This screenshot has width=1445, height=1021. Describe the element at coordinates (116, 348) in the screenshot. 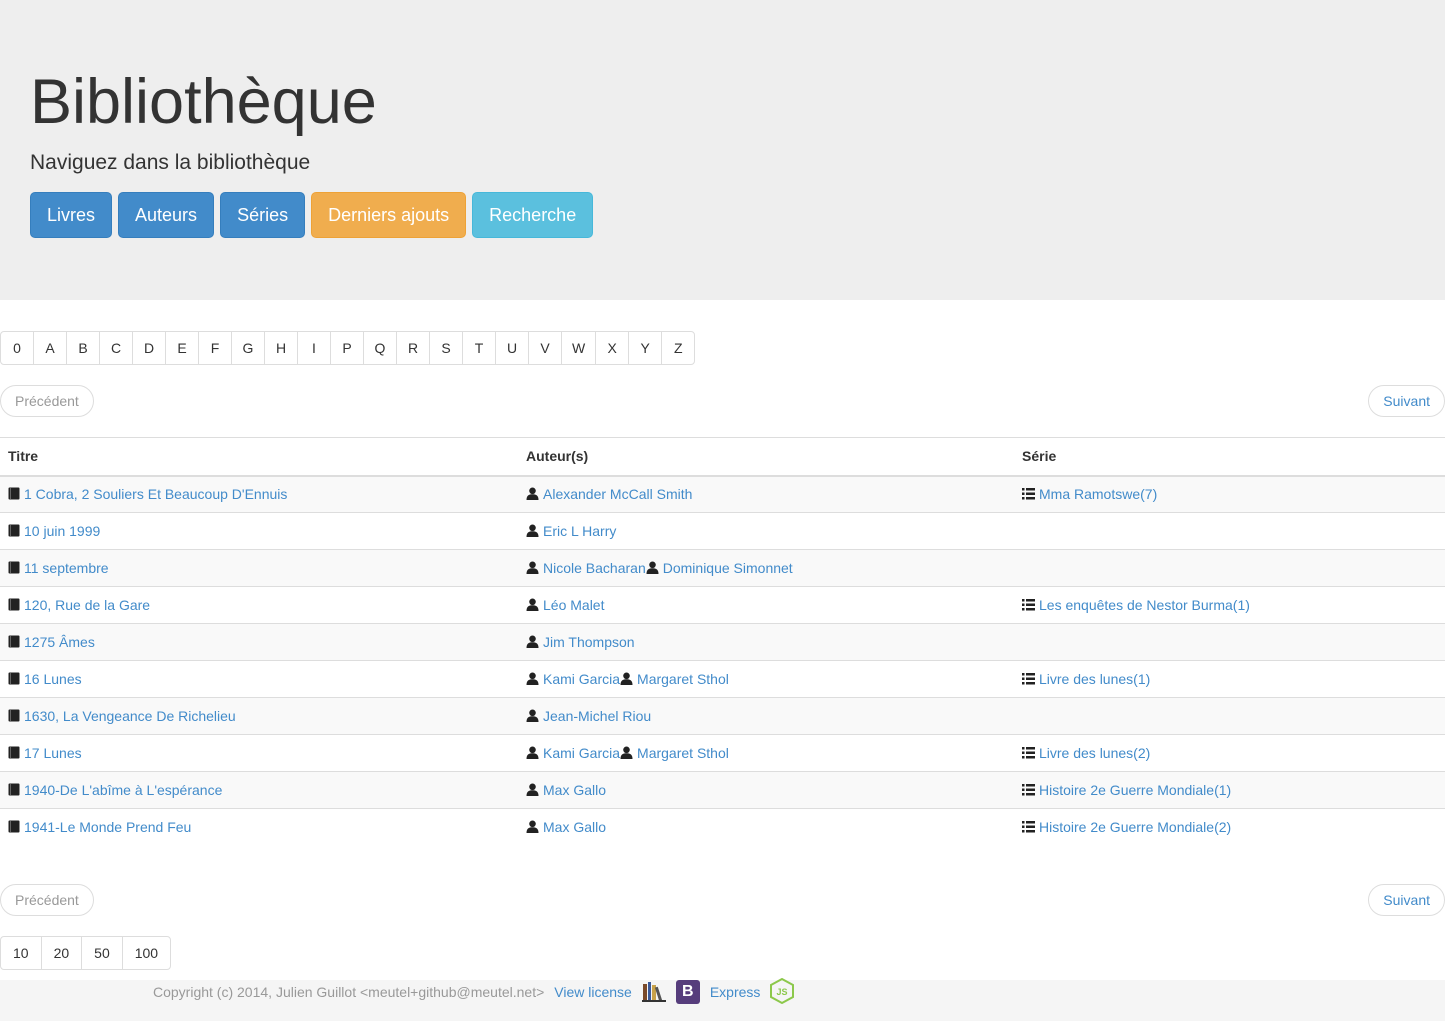

I see `letter-page-c: C` at that location.